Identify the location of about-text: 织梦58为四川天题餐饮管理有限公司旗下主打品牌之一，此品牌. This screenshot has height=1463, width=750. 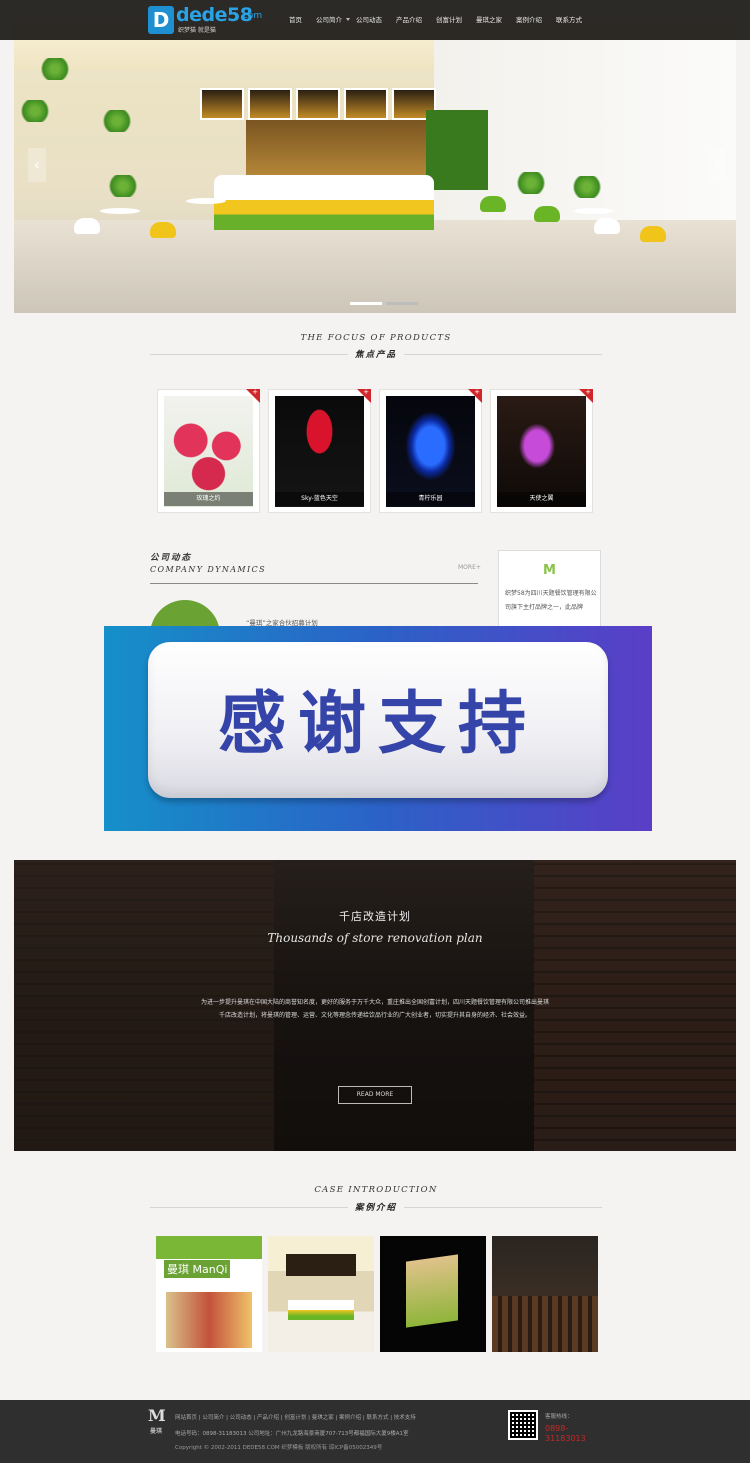
(551, 600).